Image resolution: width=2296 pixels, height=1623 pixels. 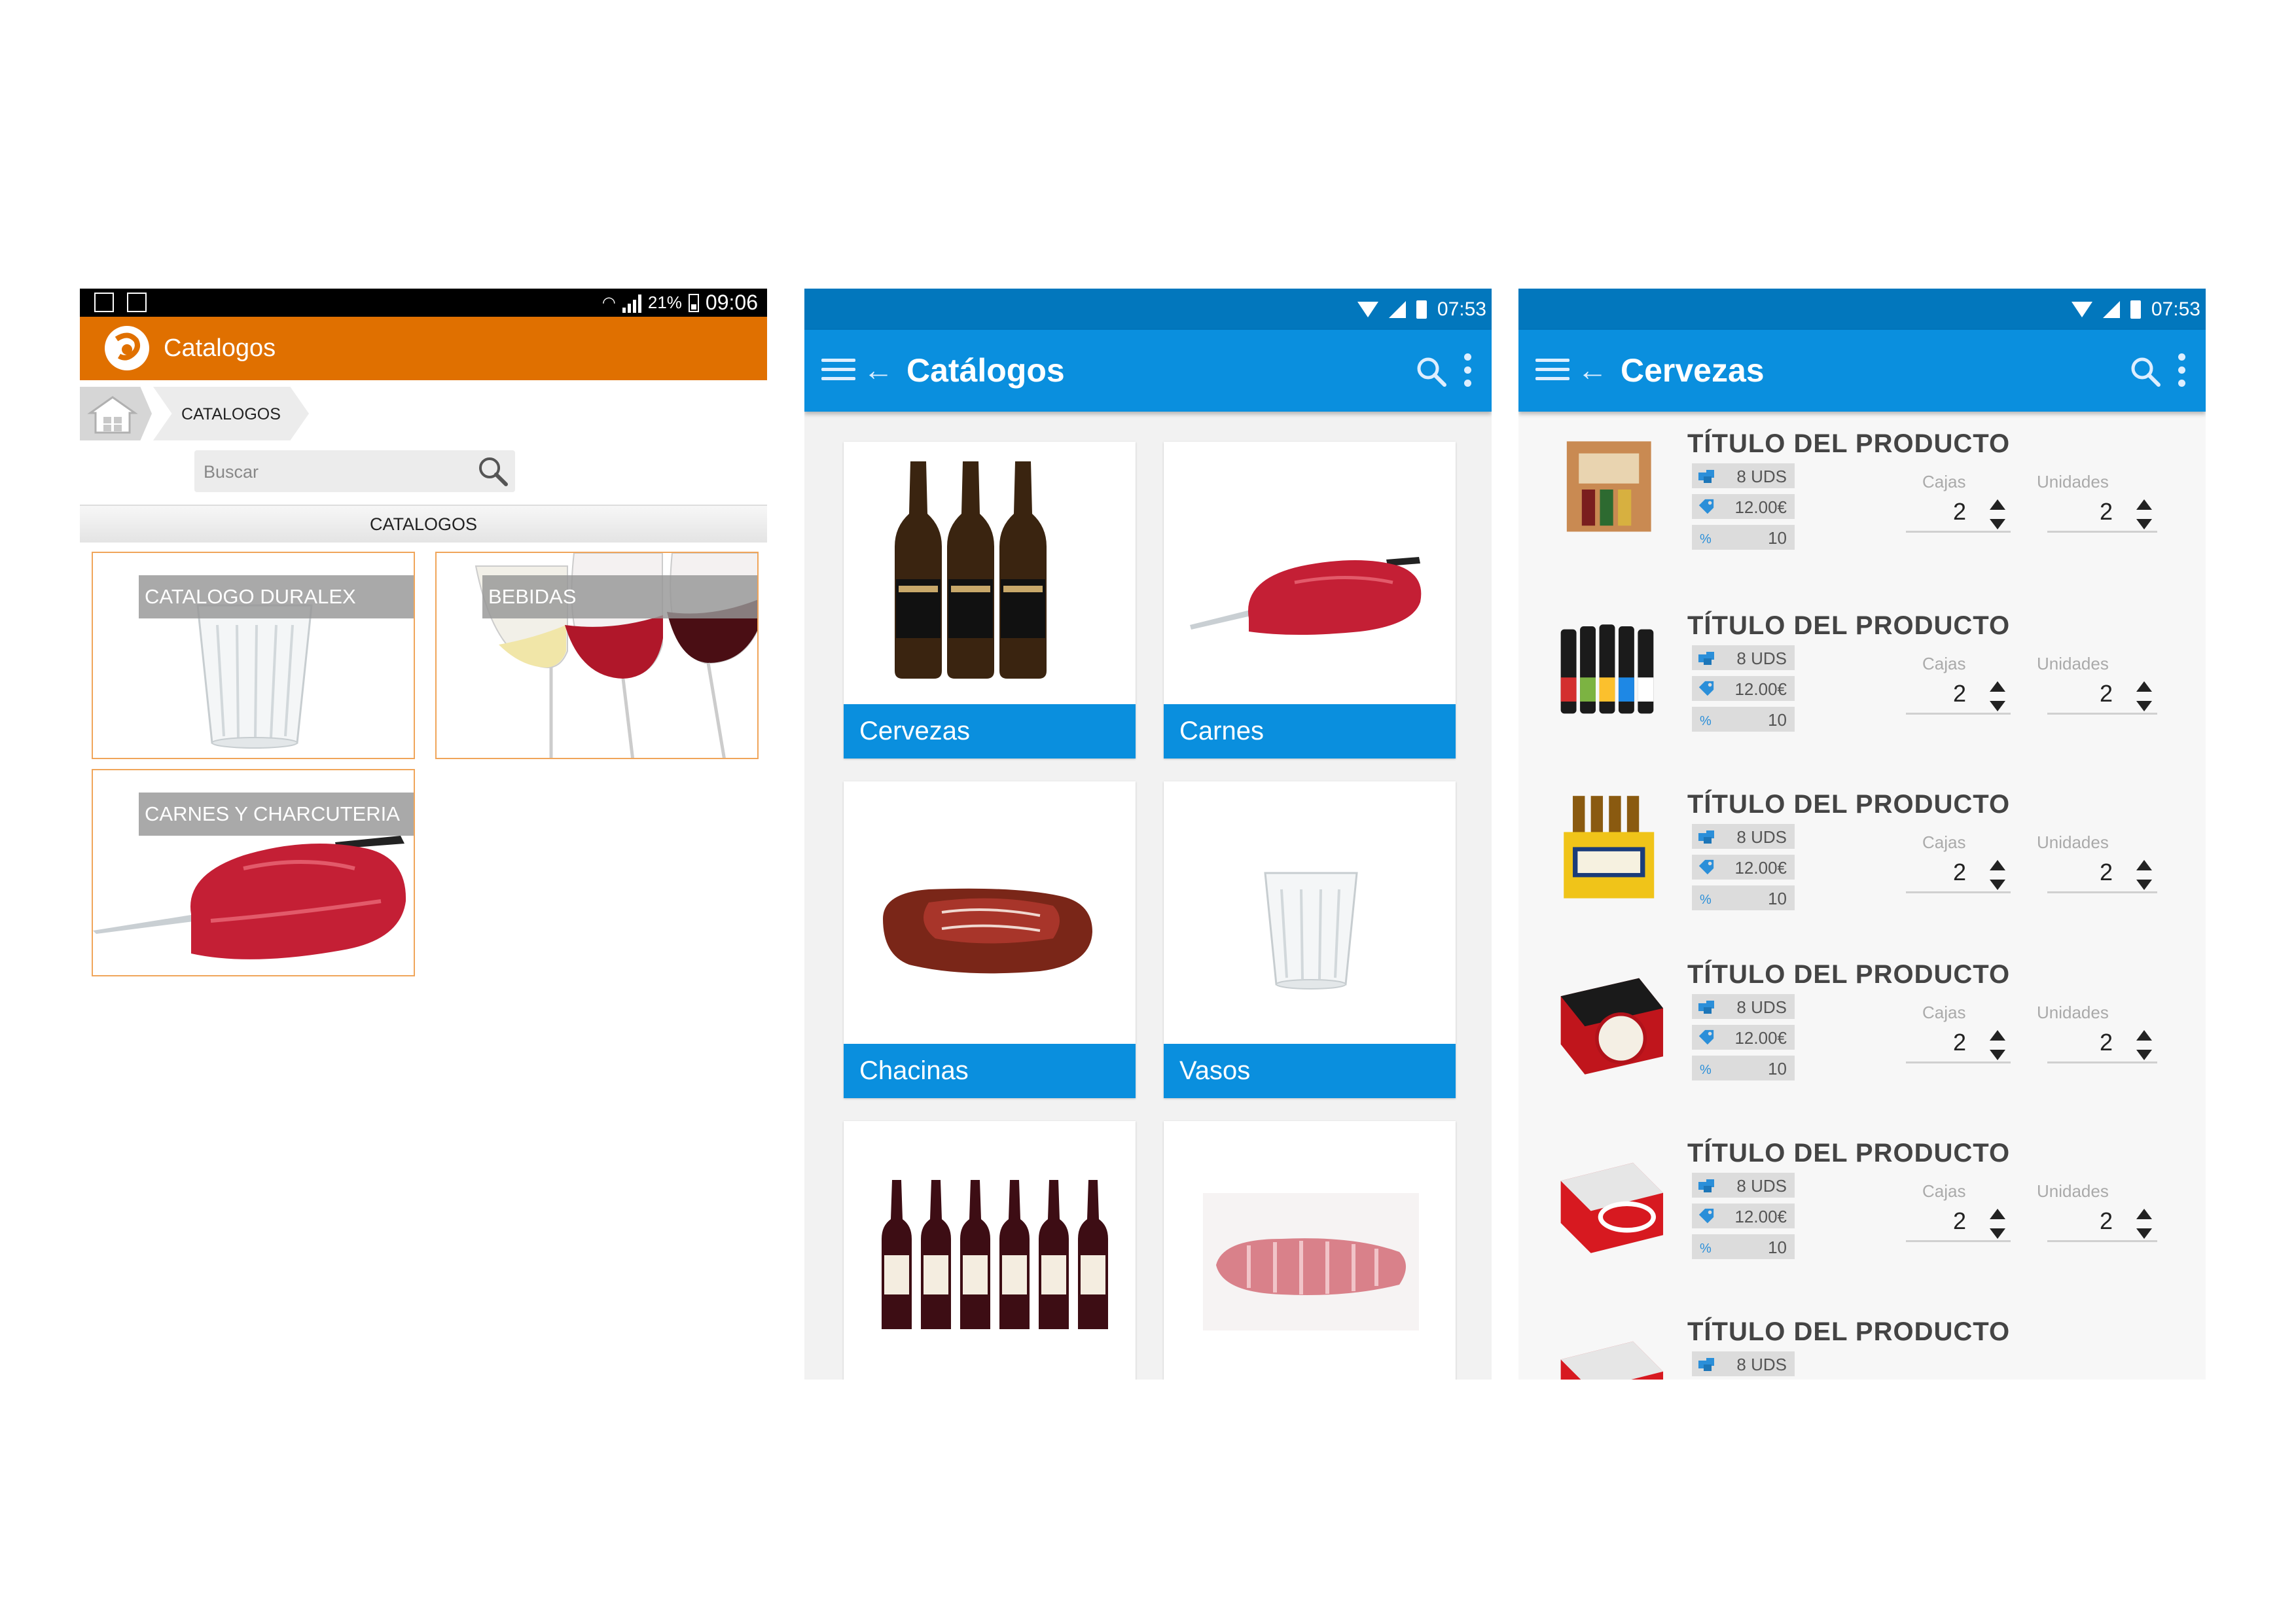 What do you see at coordinates (220, 348) in the screenshot?
I see `app-title: Catalogos` at bounding box center [220, 348].